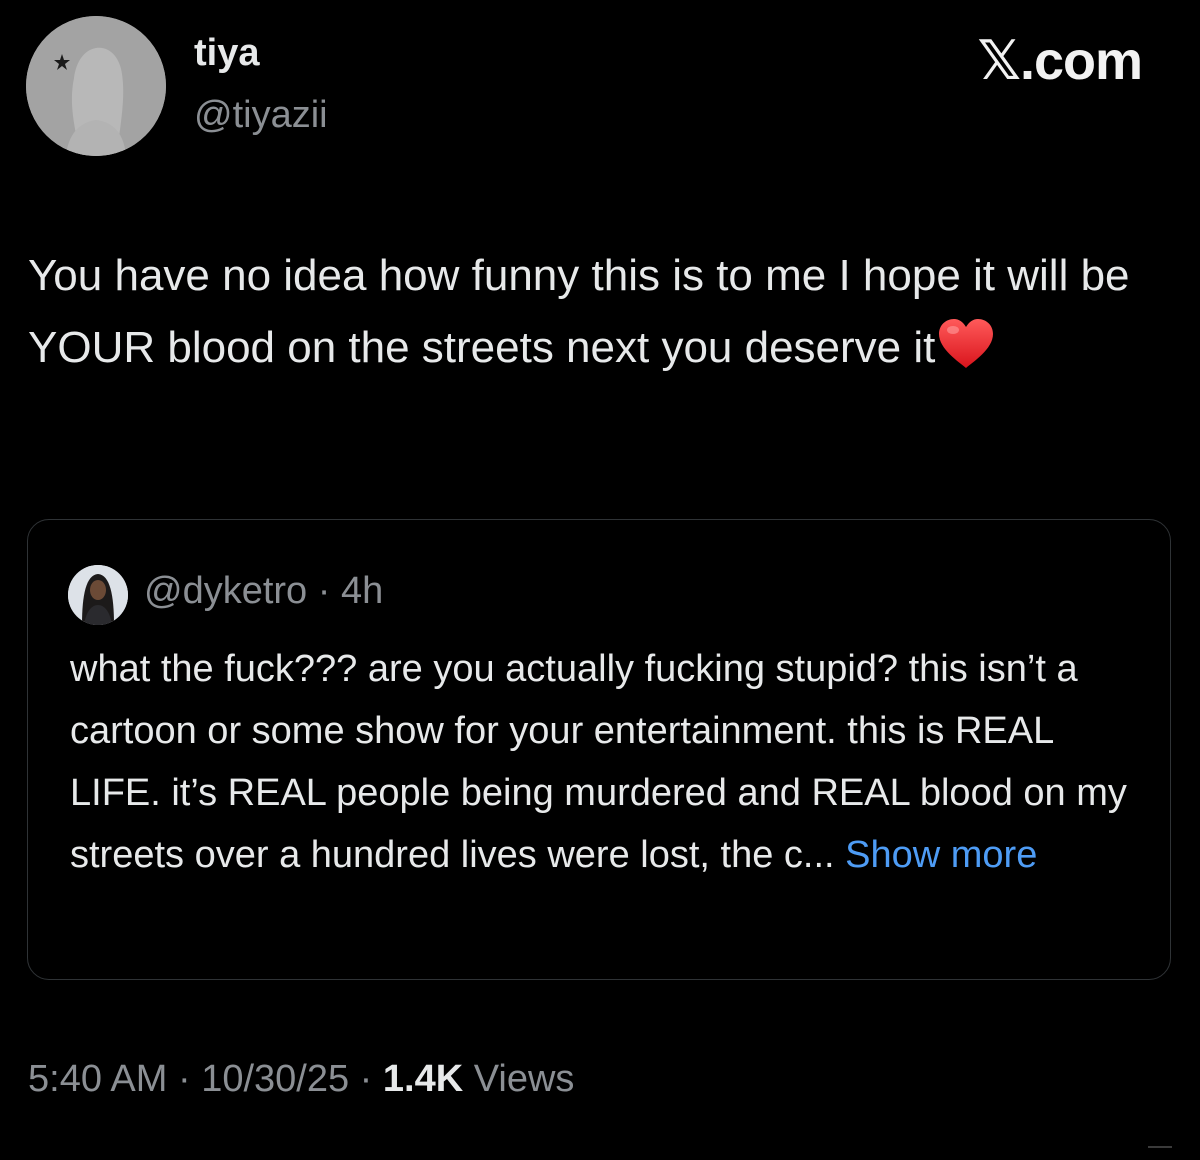 The image size is (1200, 1160). What do you see at coordinates (1160, 1147) in the screenshot?
I see `home-indicator` at bounding box center [1160, 1147].